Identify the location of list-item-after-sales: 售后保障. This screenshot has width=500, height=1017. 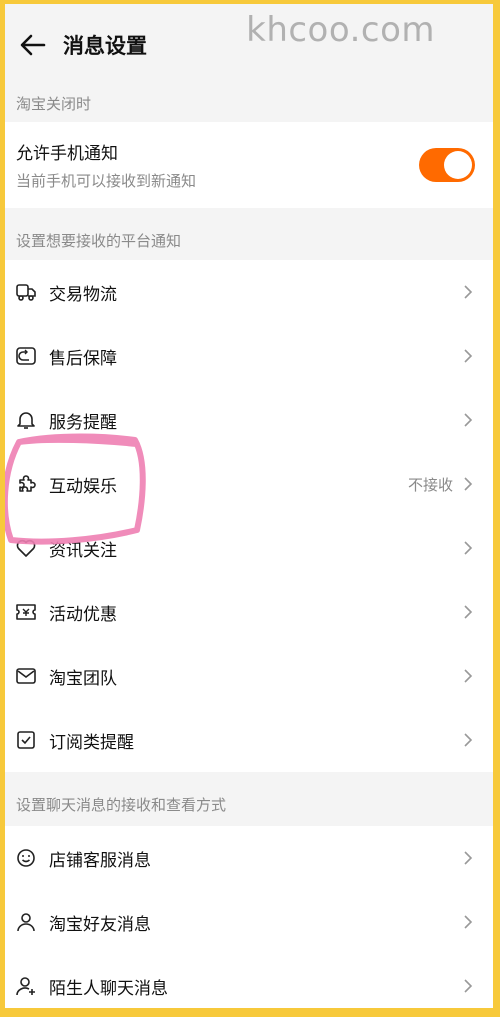
(249, 356).